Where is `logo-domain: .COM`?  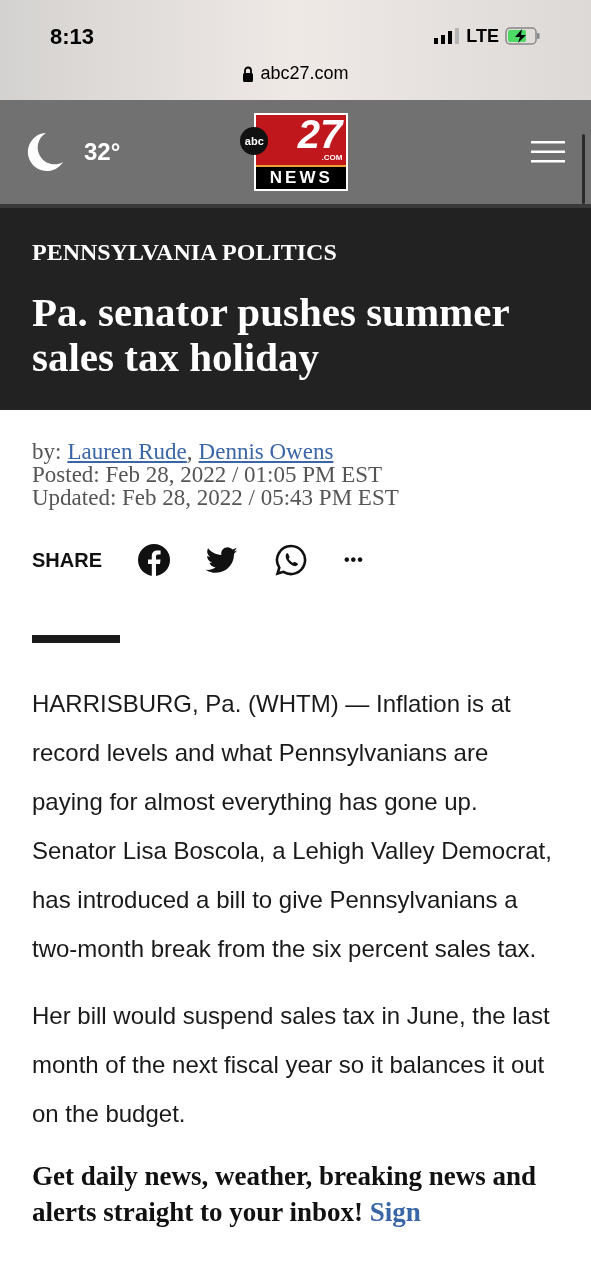
logo-domain: .COM is located at coordinates (332, 158).